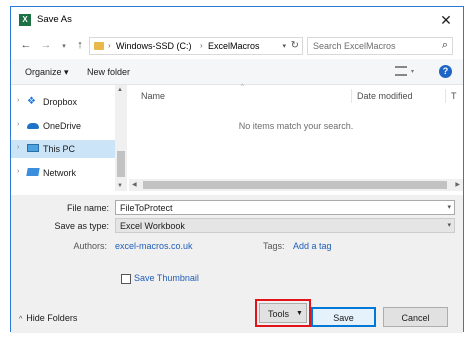 The width and height of the screenshot is (474, 340). I want to click on sidebar-item-label: This PC, so click(59, 149).